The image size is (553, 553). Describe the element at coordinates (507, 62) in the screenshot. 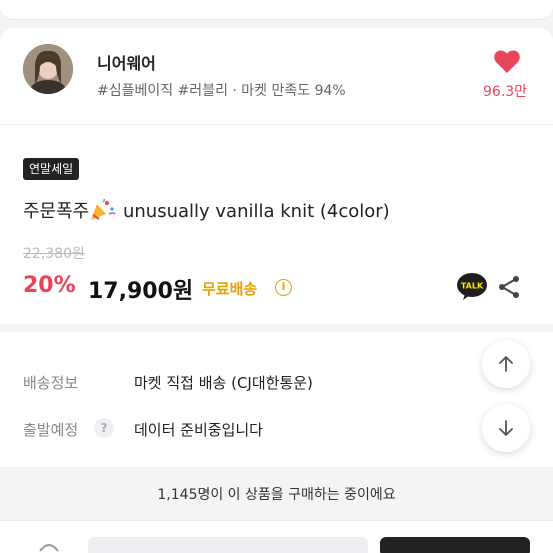

I see `heart-icon` at that location.